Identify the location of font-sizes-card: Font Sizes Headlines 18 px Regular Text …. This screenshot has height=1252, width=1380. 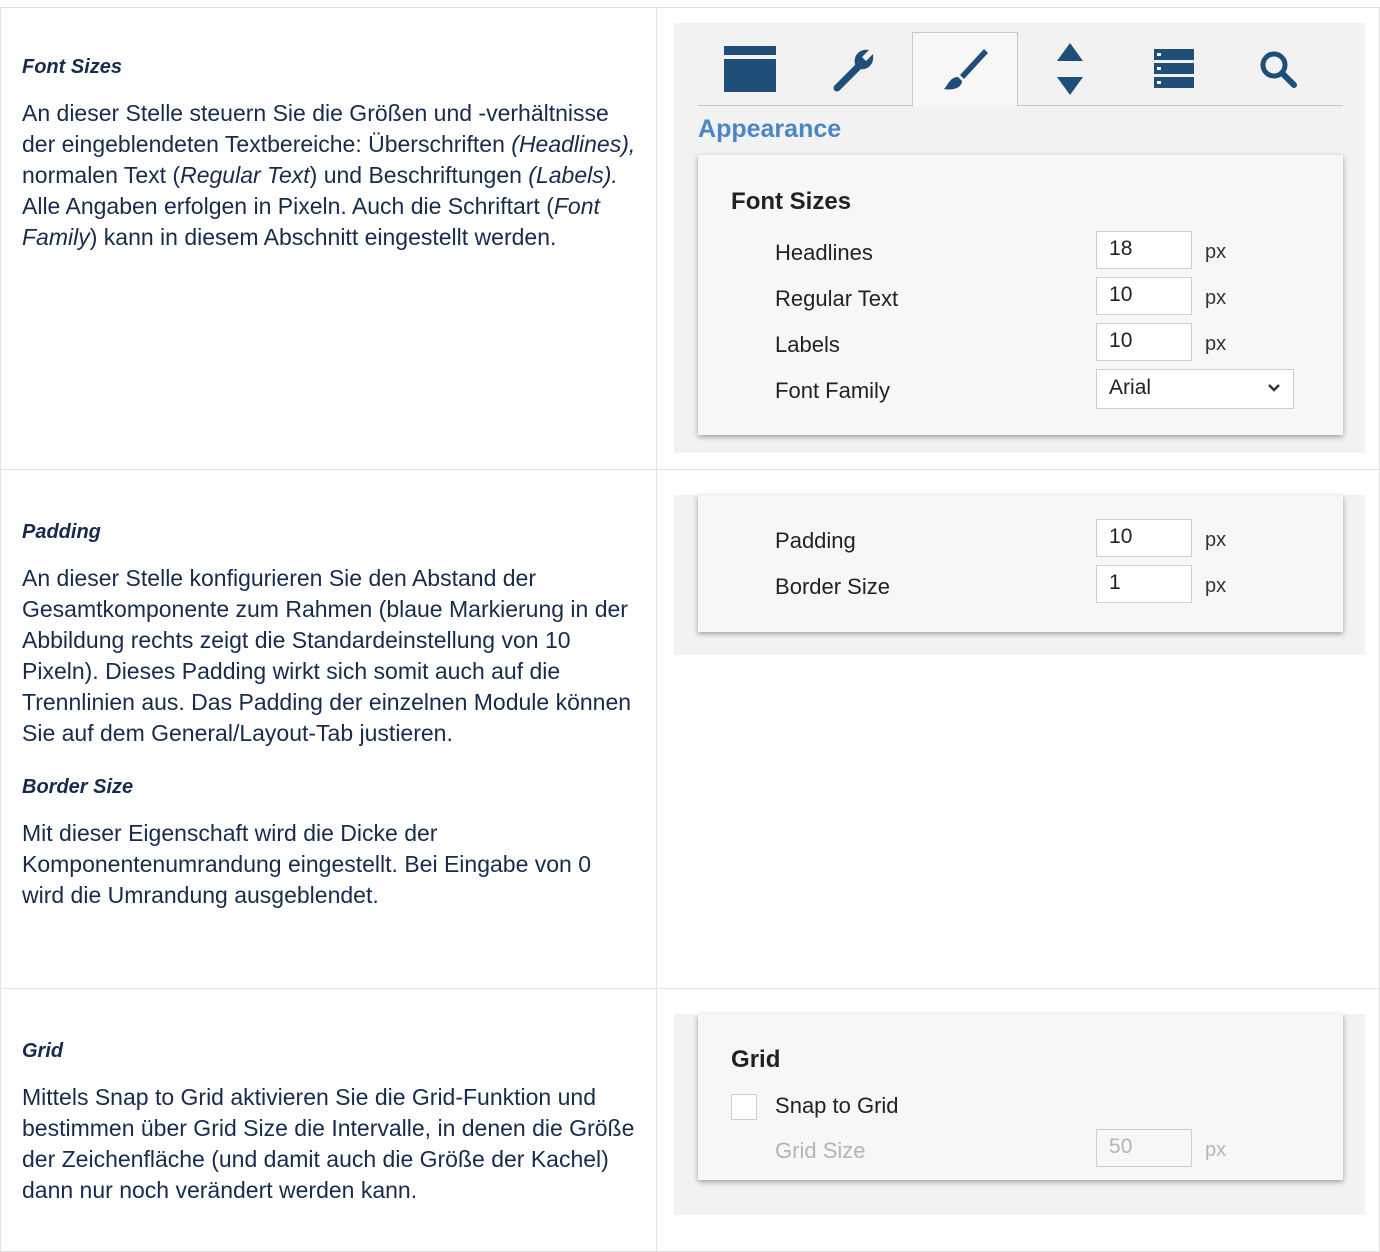
(1021, 295).